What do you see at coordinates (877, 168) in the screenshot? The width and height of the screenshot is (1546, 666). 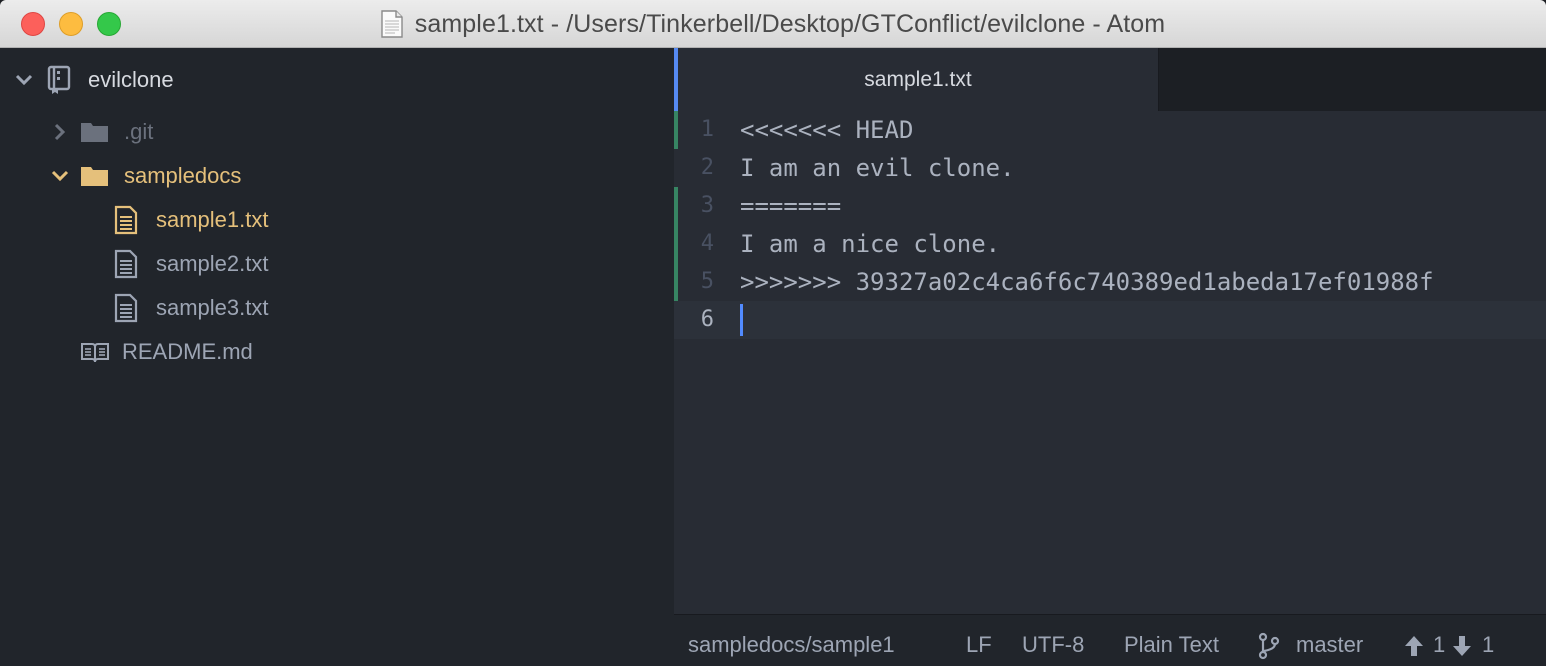 I see `line-text: I am an evil clone.` at bounding box center [877, 168].